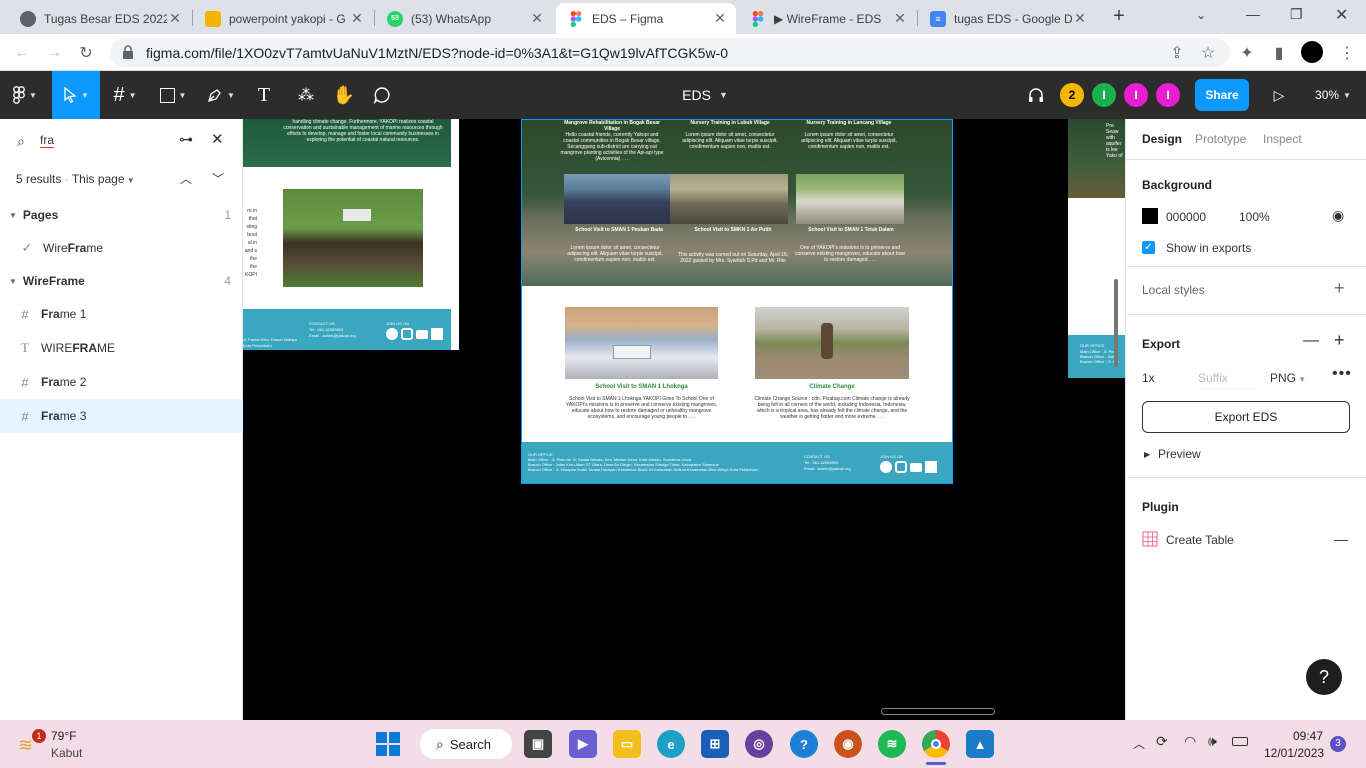 The height and width of the screenshot is (768, 1366). I want to click on layer-result-frame-1: # Frame 1, so click(121, 314).